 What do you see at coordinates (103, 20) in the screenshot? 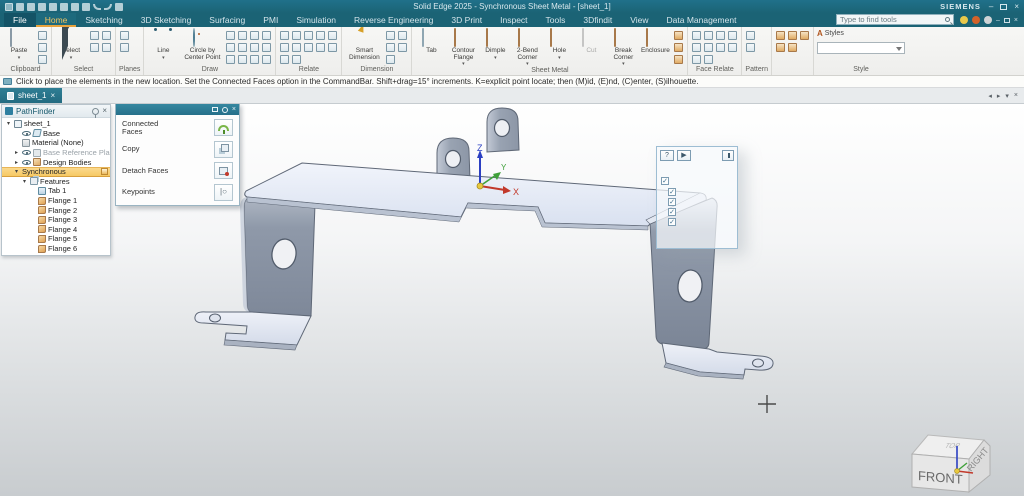
I see `menu-tab-sketching: Sketching` at bounding box center [103, 20].